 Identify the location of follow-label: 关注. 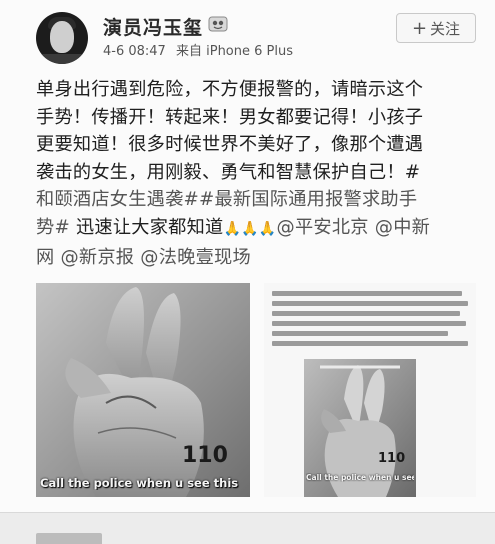
(445, 29).